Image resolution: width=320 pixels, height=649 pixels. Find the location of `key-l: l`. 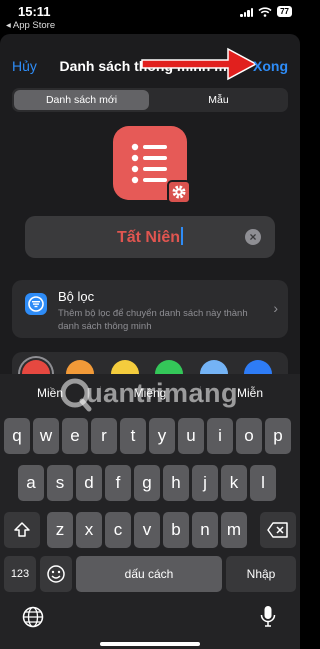

key-l: l is located at coordinates (263, 483).